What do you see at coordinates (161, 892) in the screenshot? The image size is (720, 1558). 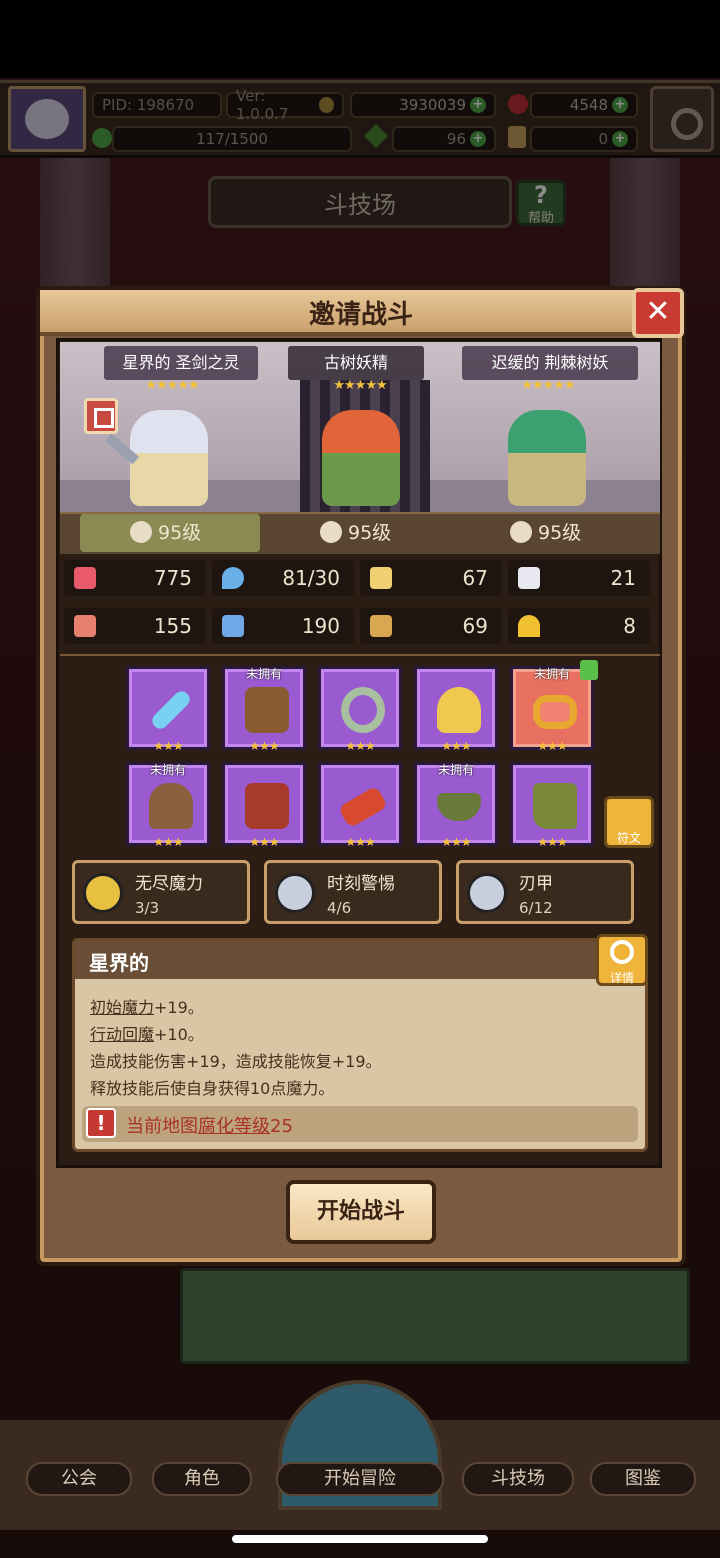 I see `skill-endless-mana: 无尽魔力 3/3` at bounding box center [161, 892].